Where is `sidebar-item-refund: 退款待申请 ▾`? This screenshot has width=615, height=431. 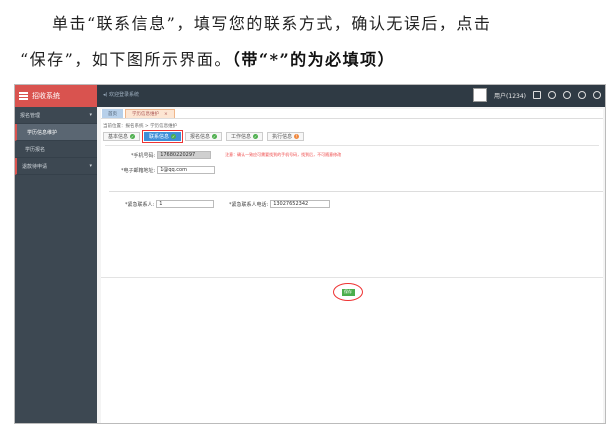
sidebar-item-refund: 退款待申请 ▾ is located at coordinates (56, 166).